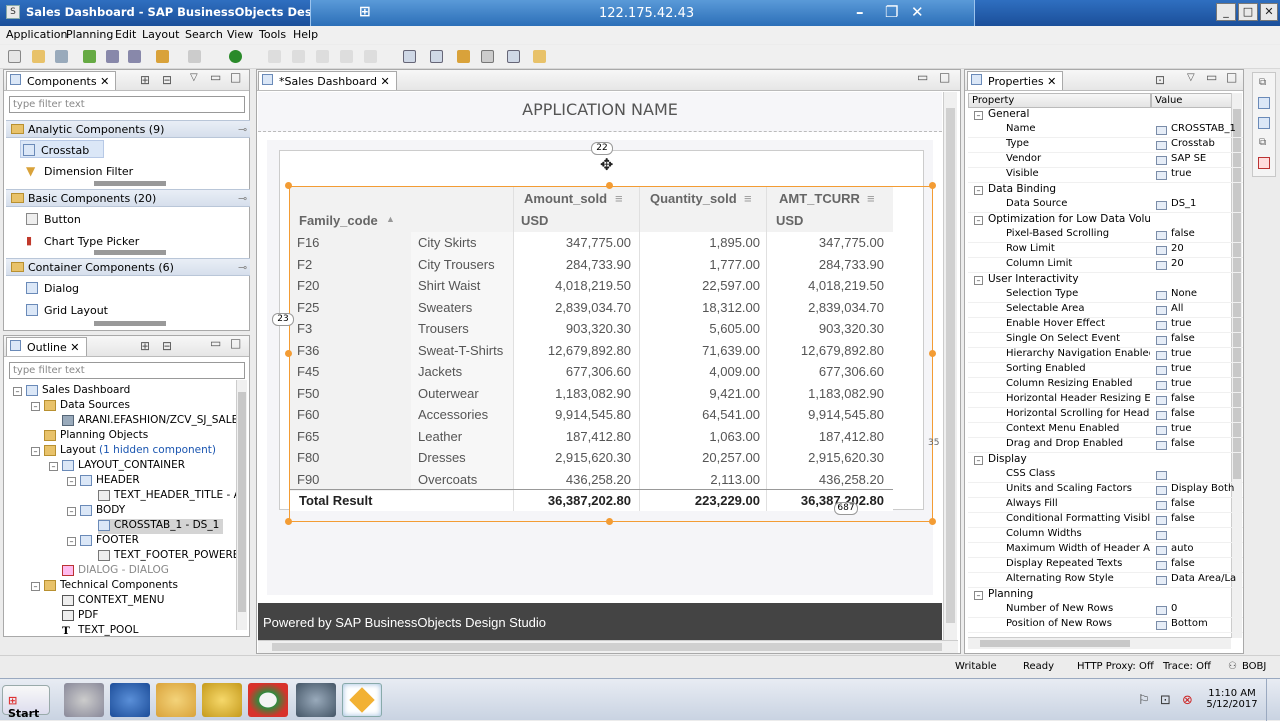 The height and width of the screenshot is (721, 1280). What do you see at coordinates (1105, 625) in the screenshot?
I see `property-row: Position of New Rows Bottom` at bounding box center [1105, 625].